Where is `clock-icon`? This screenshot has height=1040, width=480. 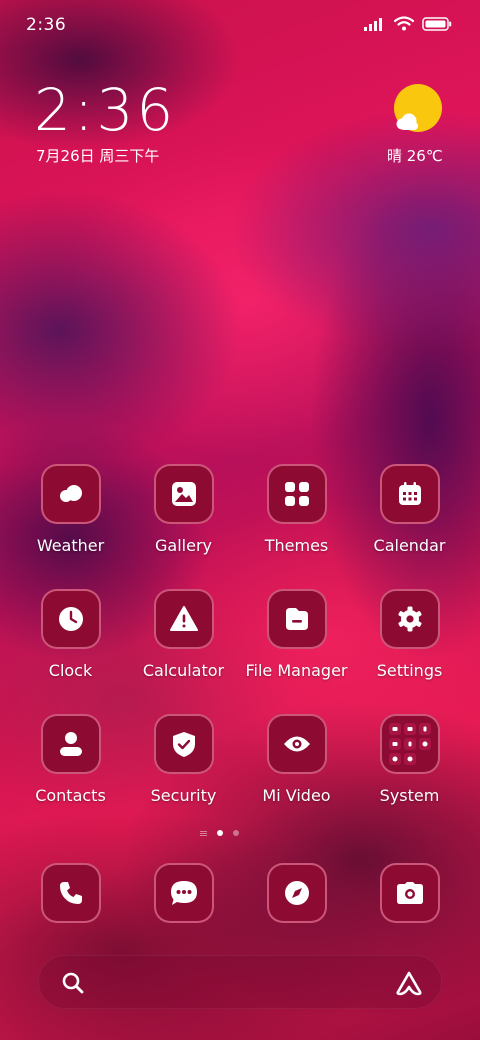
clock-icon is located at coordinates (70, 619).